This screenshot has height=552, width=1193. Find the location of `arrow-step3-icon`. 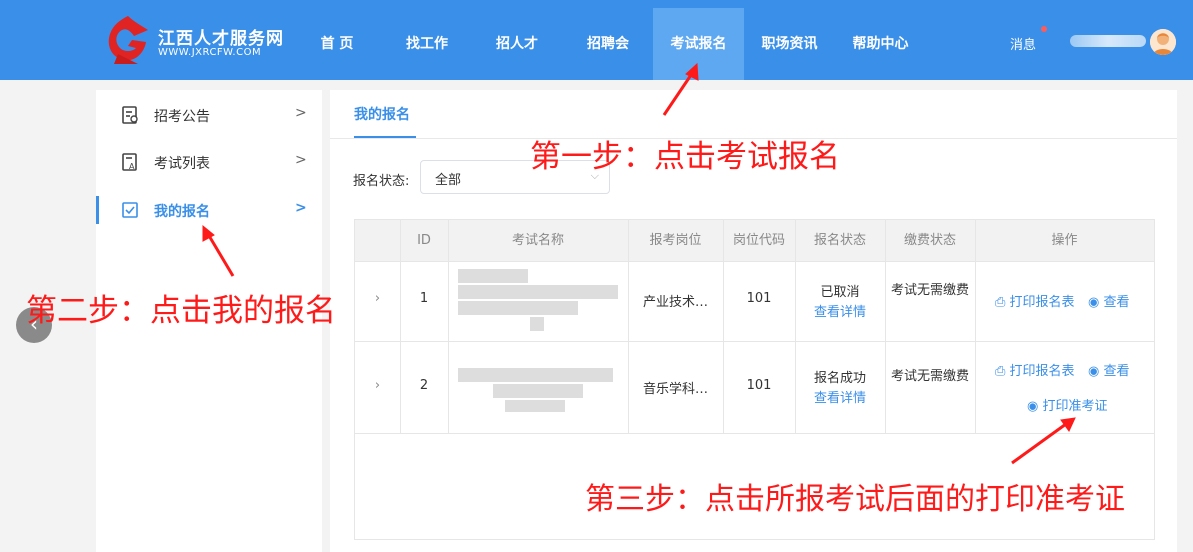

arrow-step3-icon is located at coordinates (1043, 441).